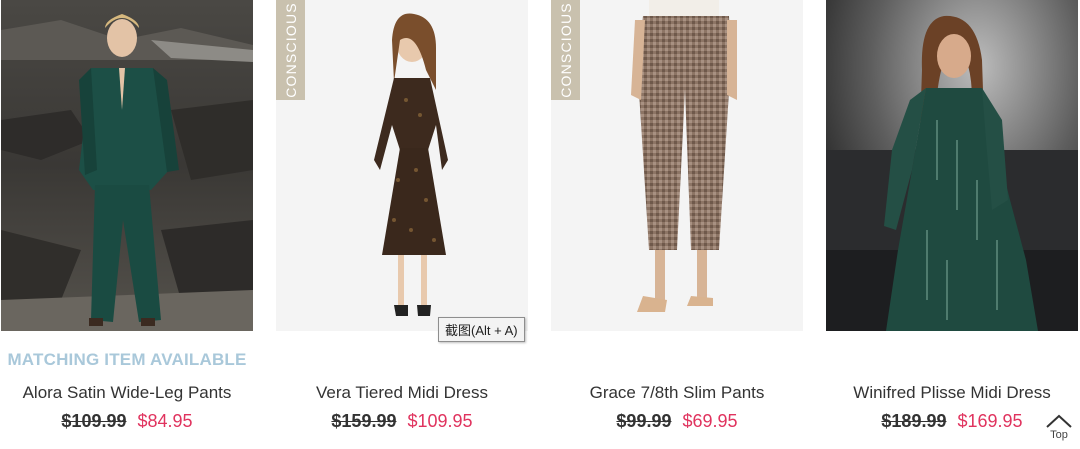 Image resolution: width=1080 pixels, height=449 pixels. Describe the element at coordinates (710, 421) in the screenshot. I see `sale-price: $69.95` at that location.